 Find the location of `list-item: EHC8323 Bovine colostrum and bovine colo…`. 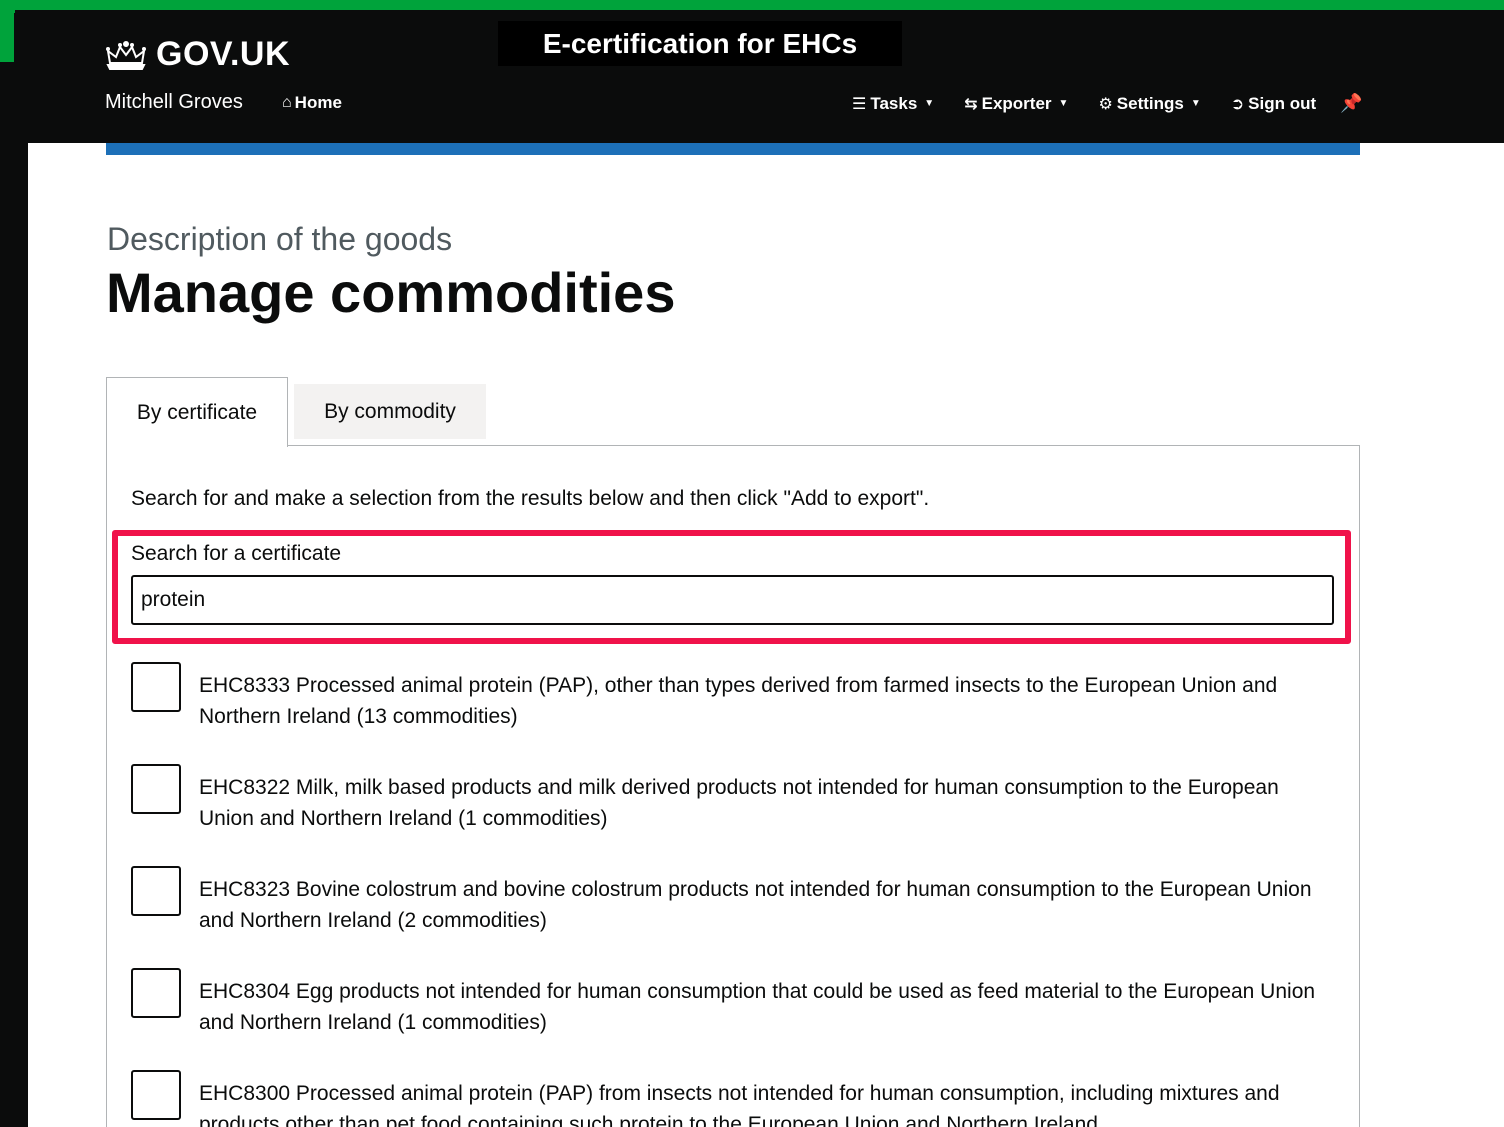

list-item: EHC8323 Bovine colostrum and bovine colo… is located at coordinates (731, 915).